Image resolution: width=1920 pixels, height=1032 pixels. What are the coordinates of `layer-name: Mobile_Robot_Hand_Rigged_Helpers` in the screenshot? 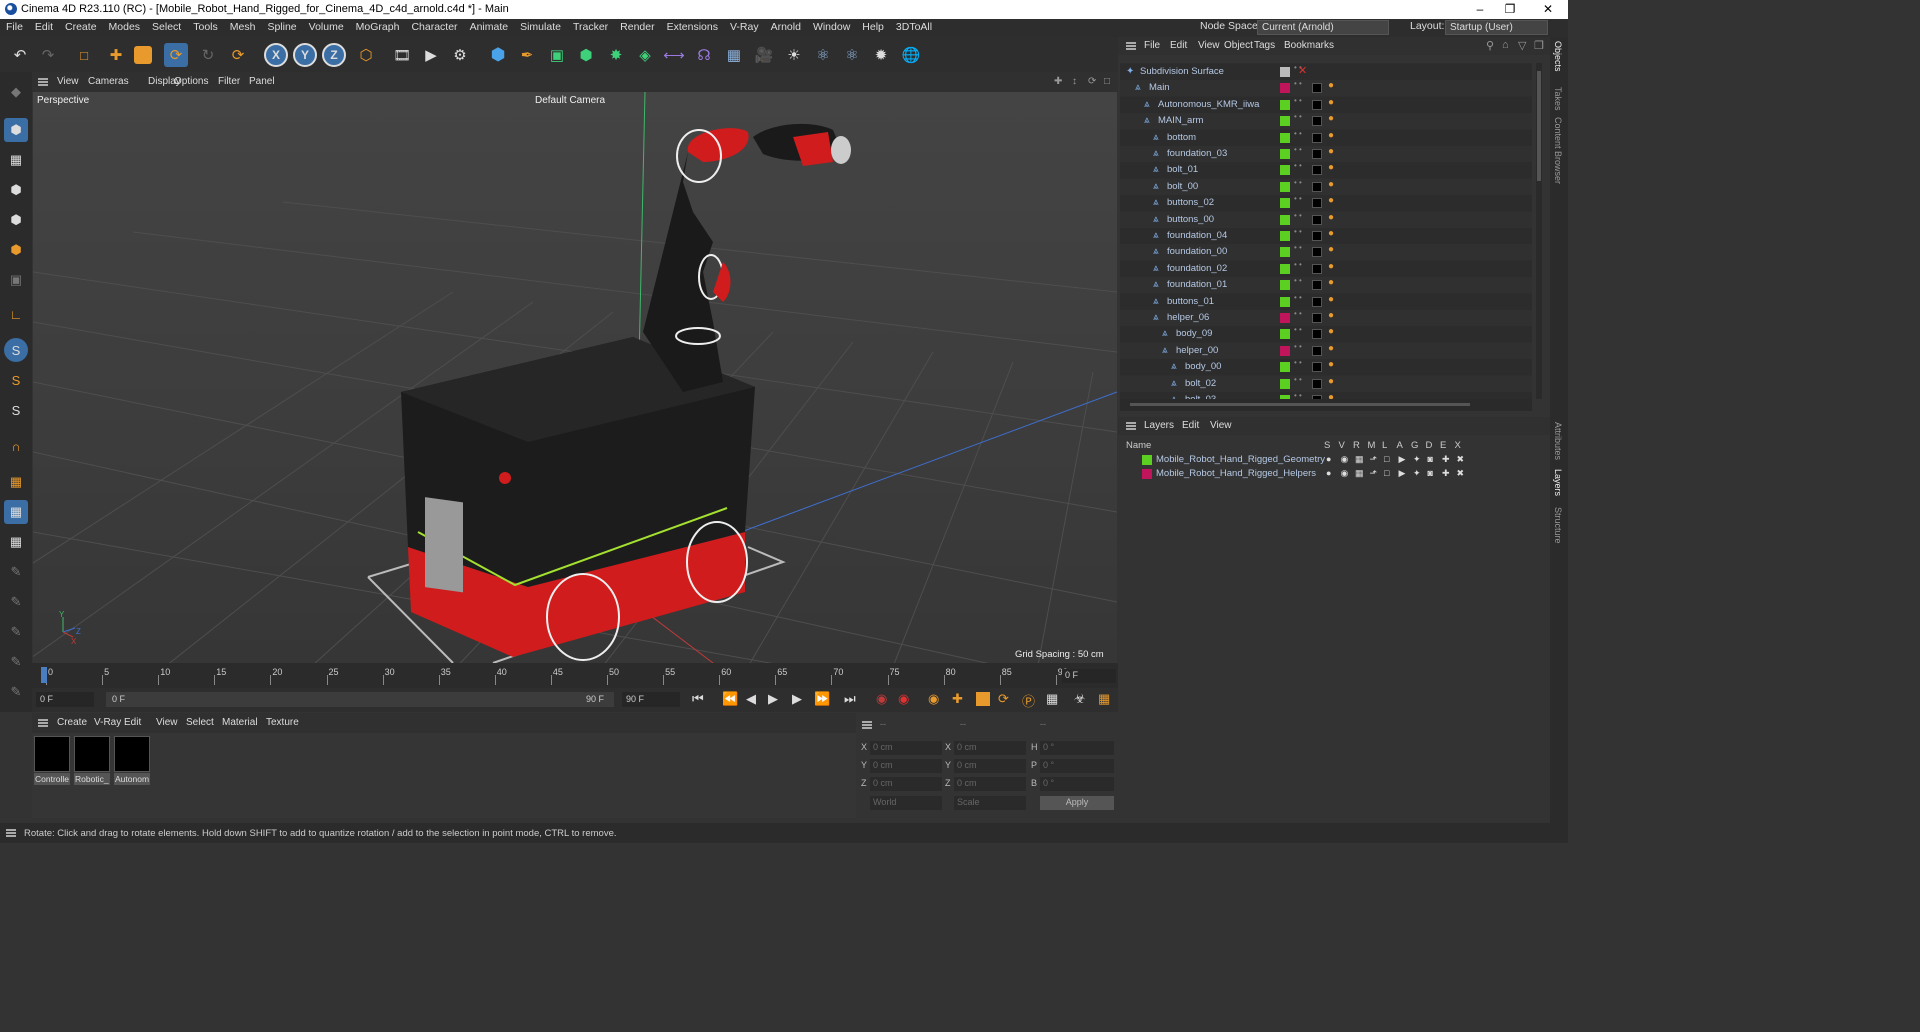 It's located at (1236, 473).